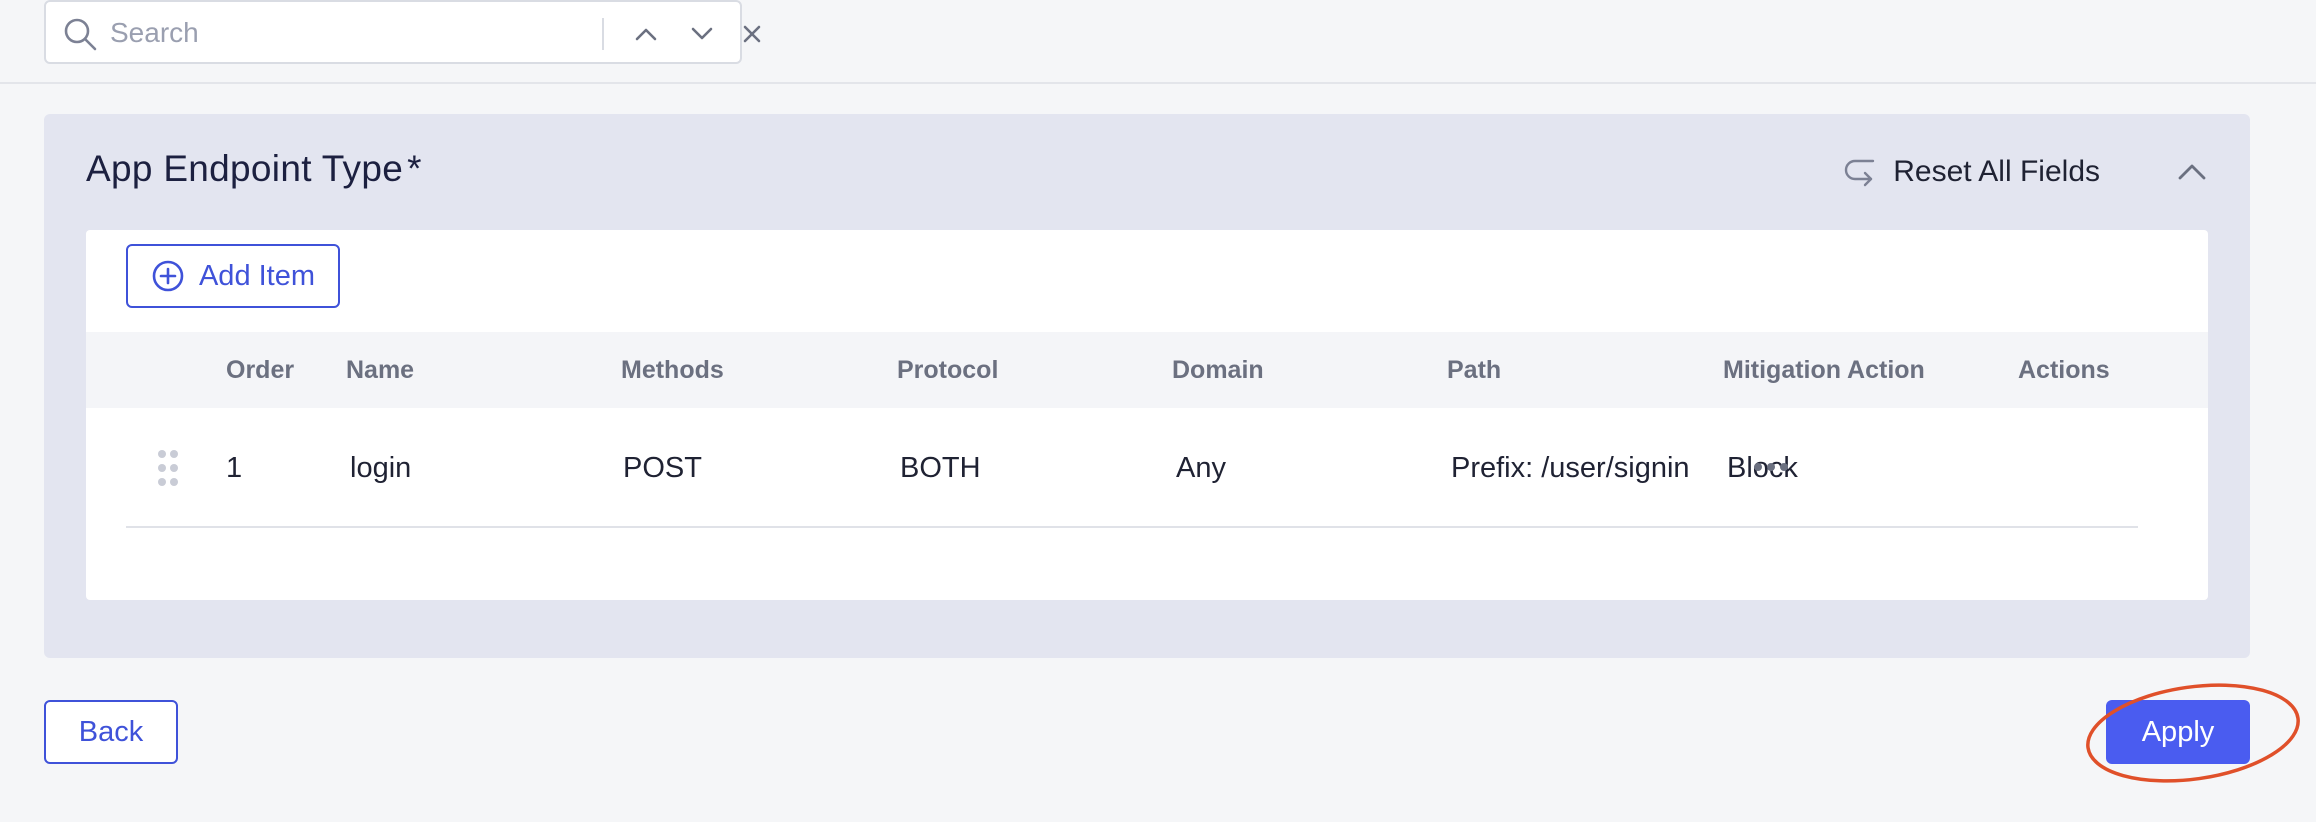 Image resolution: width=2316 pixels, height=822 pixels. Describe the element at coordinates (111, 732) in the screenshot. I see `back-button: Back` at that location.